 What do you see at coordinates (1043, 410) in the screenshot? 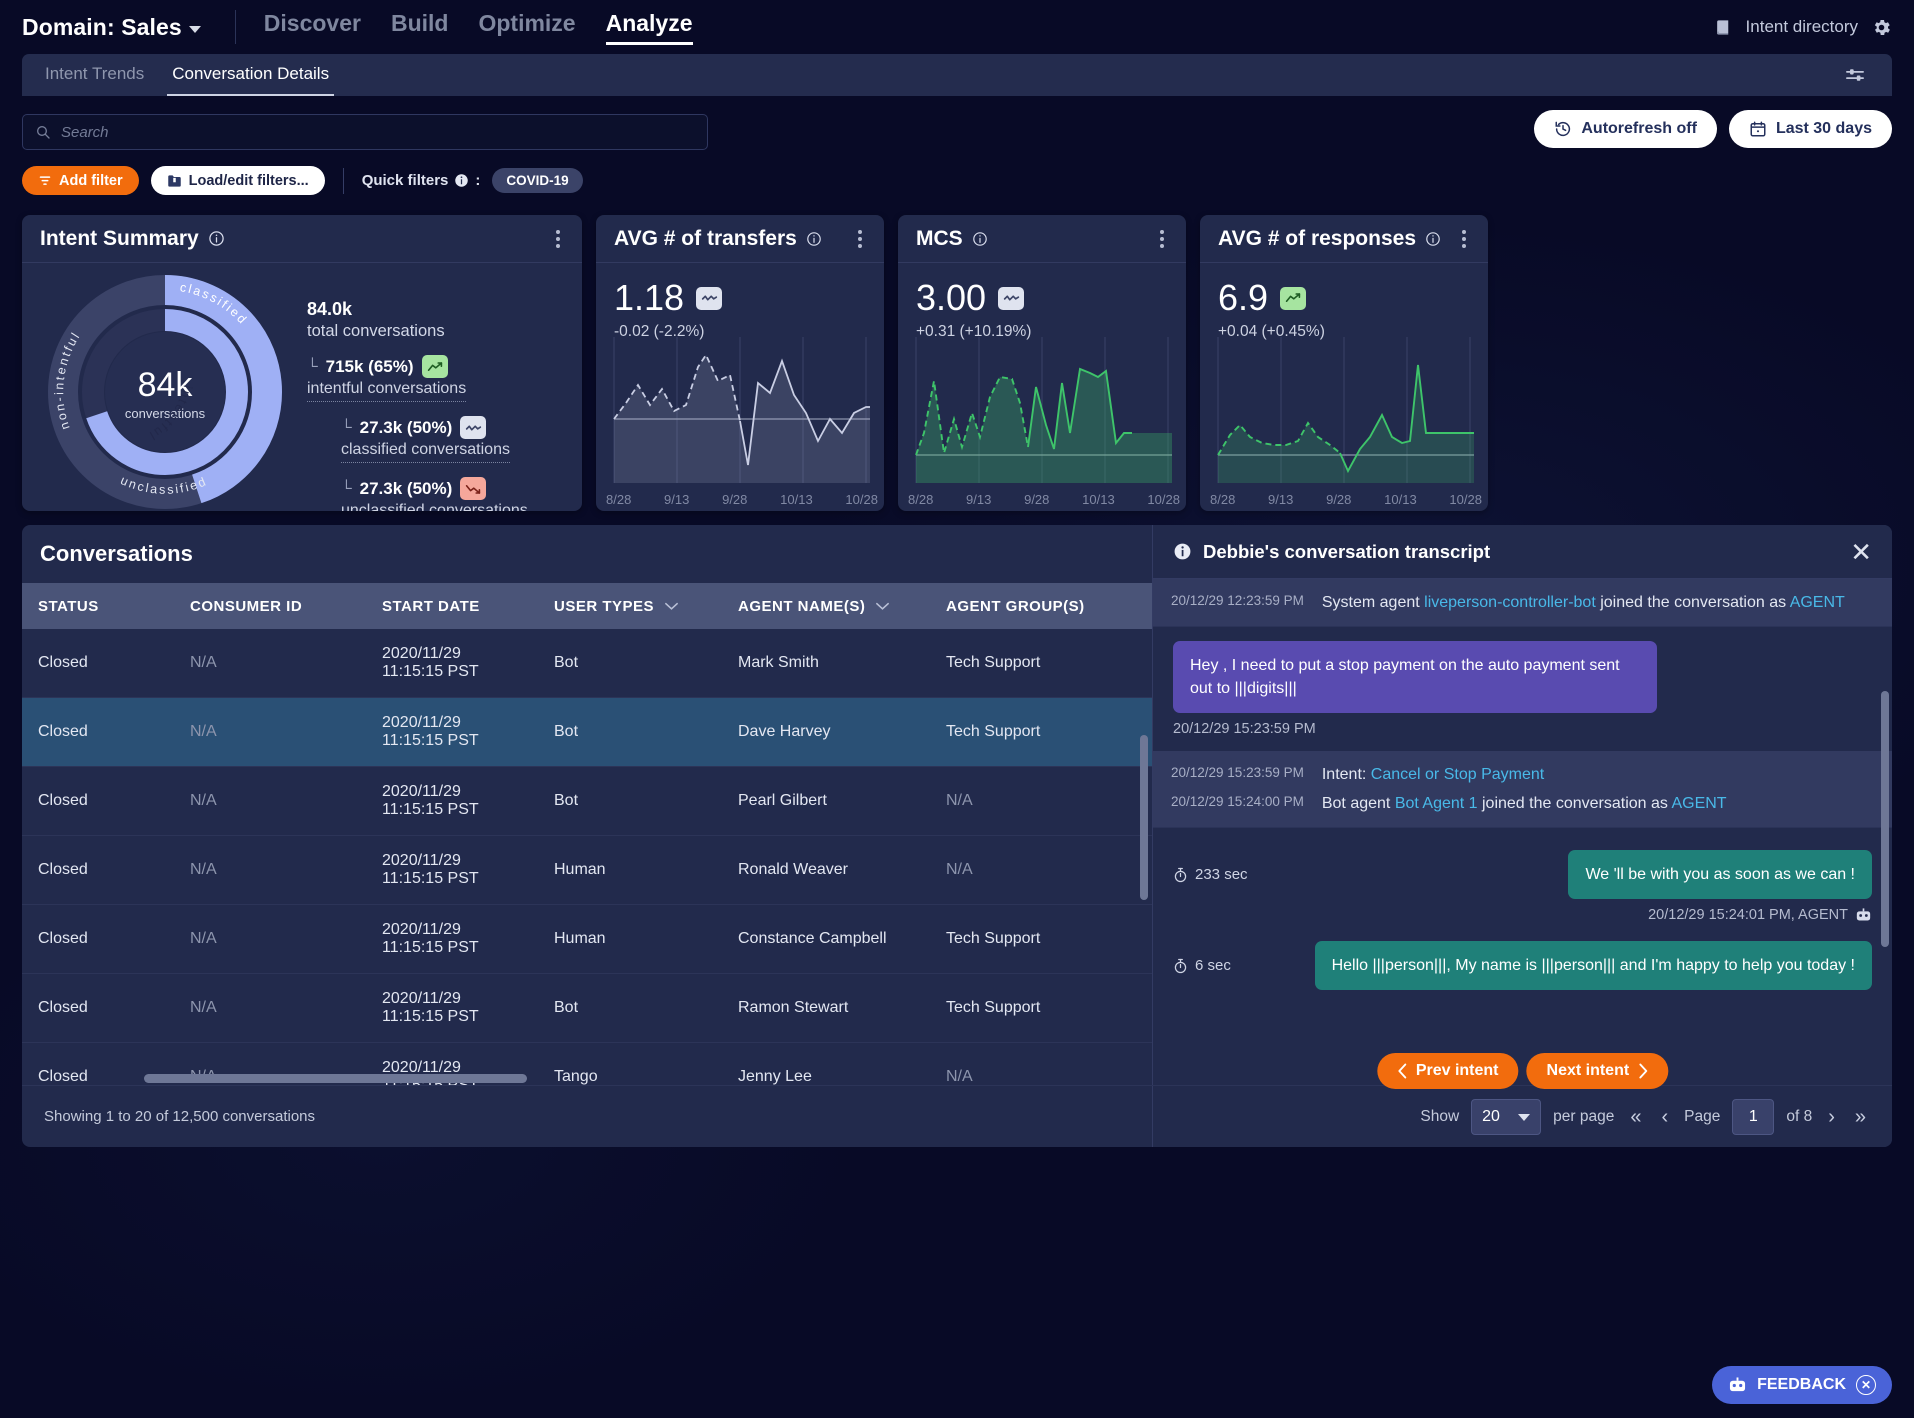
I see `sparkline-mcs` at bounding box center [1043, 410].